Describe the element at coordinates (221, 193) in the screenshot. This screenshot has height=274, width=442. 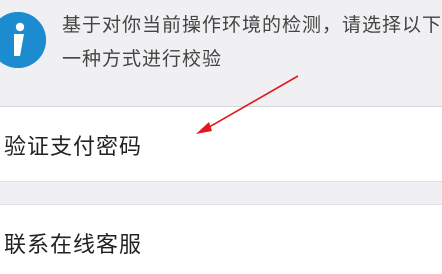
I see `section-gap` at that location.